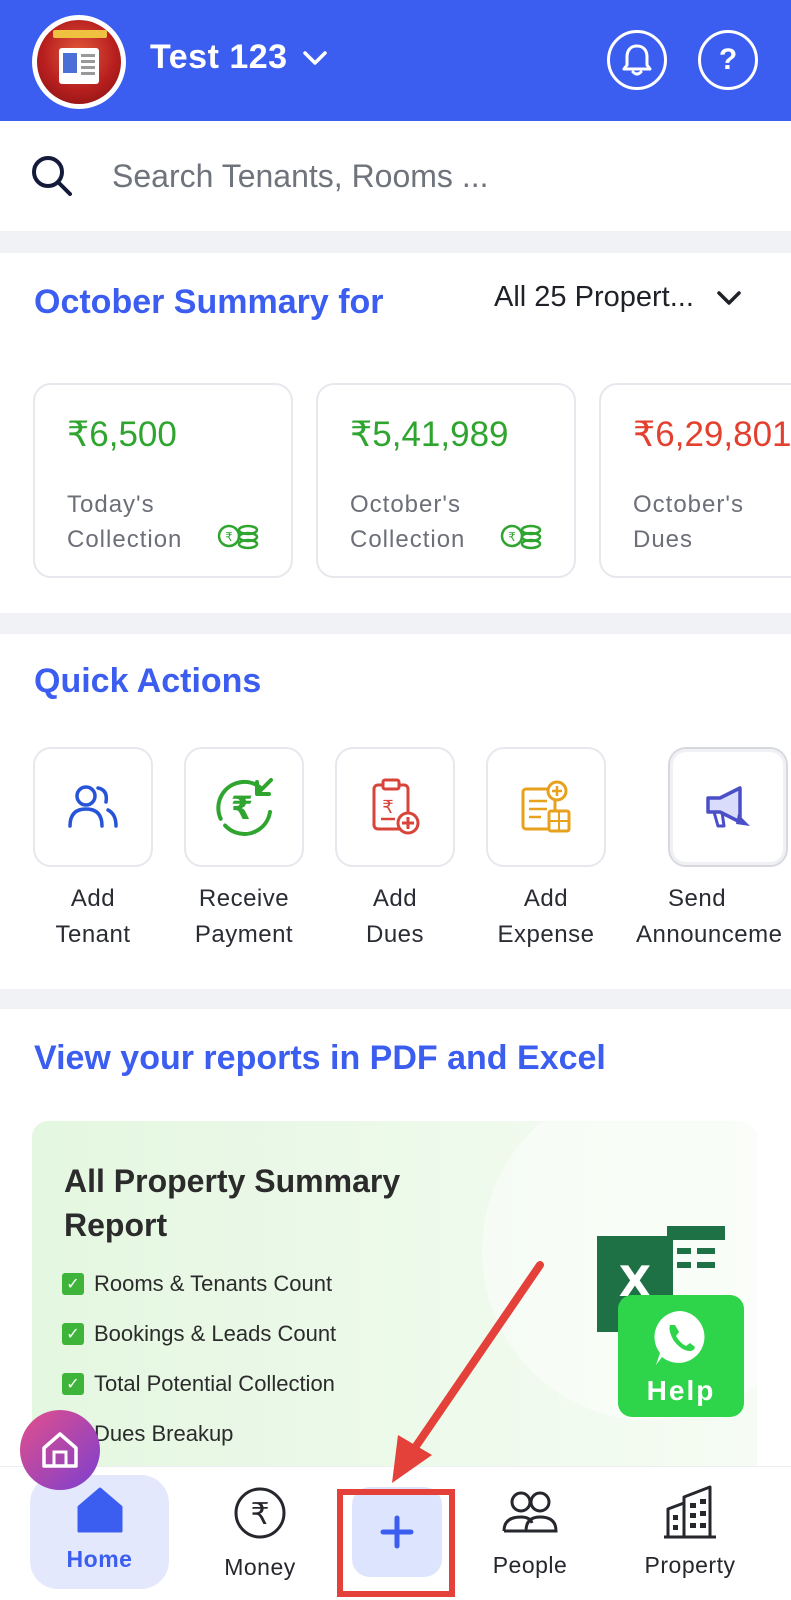 Image resolution: width=791 pixels, height=1600 pixels. I want to click on add-expense-action: Add Expense, so click(546, 850).